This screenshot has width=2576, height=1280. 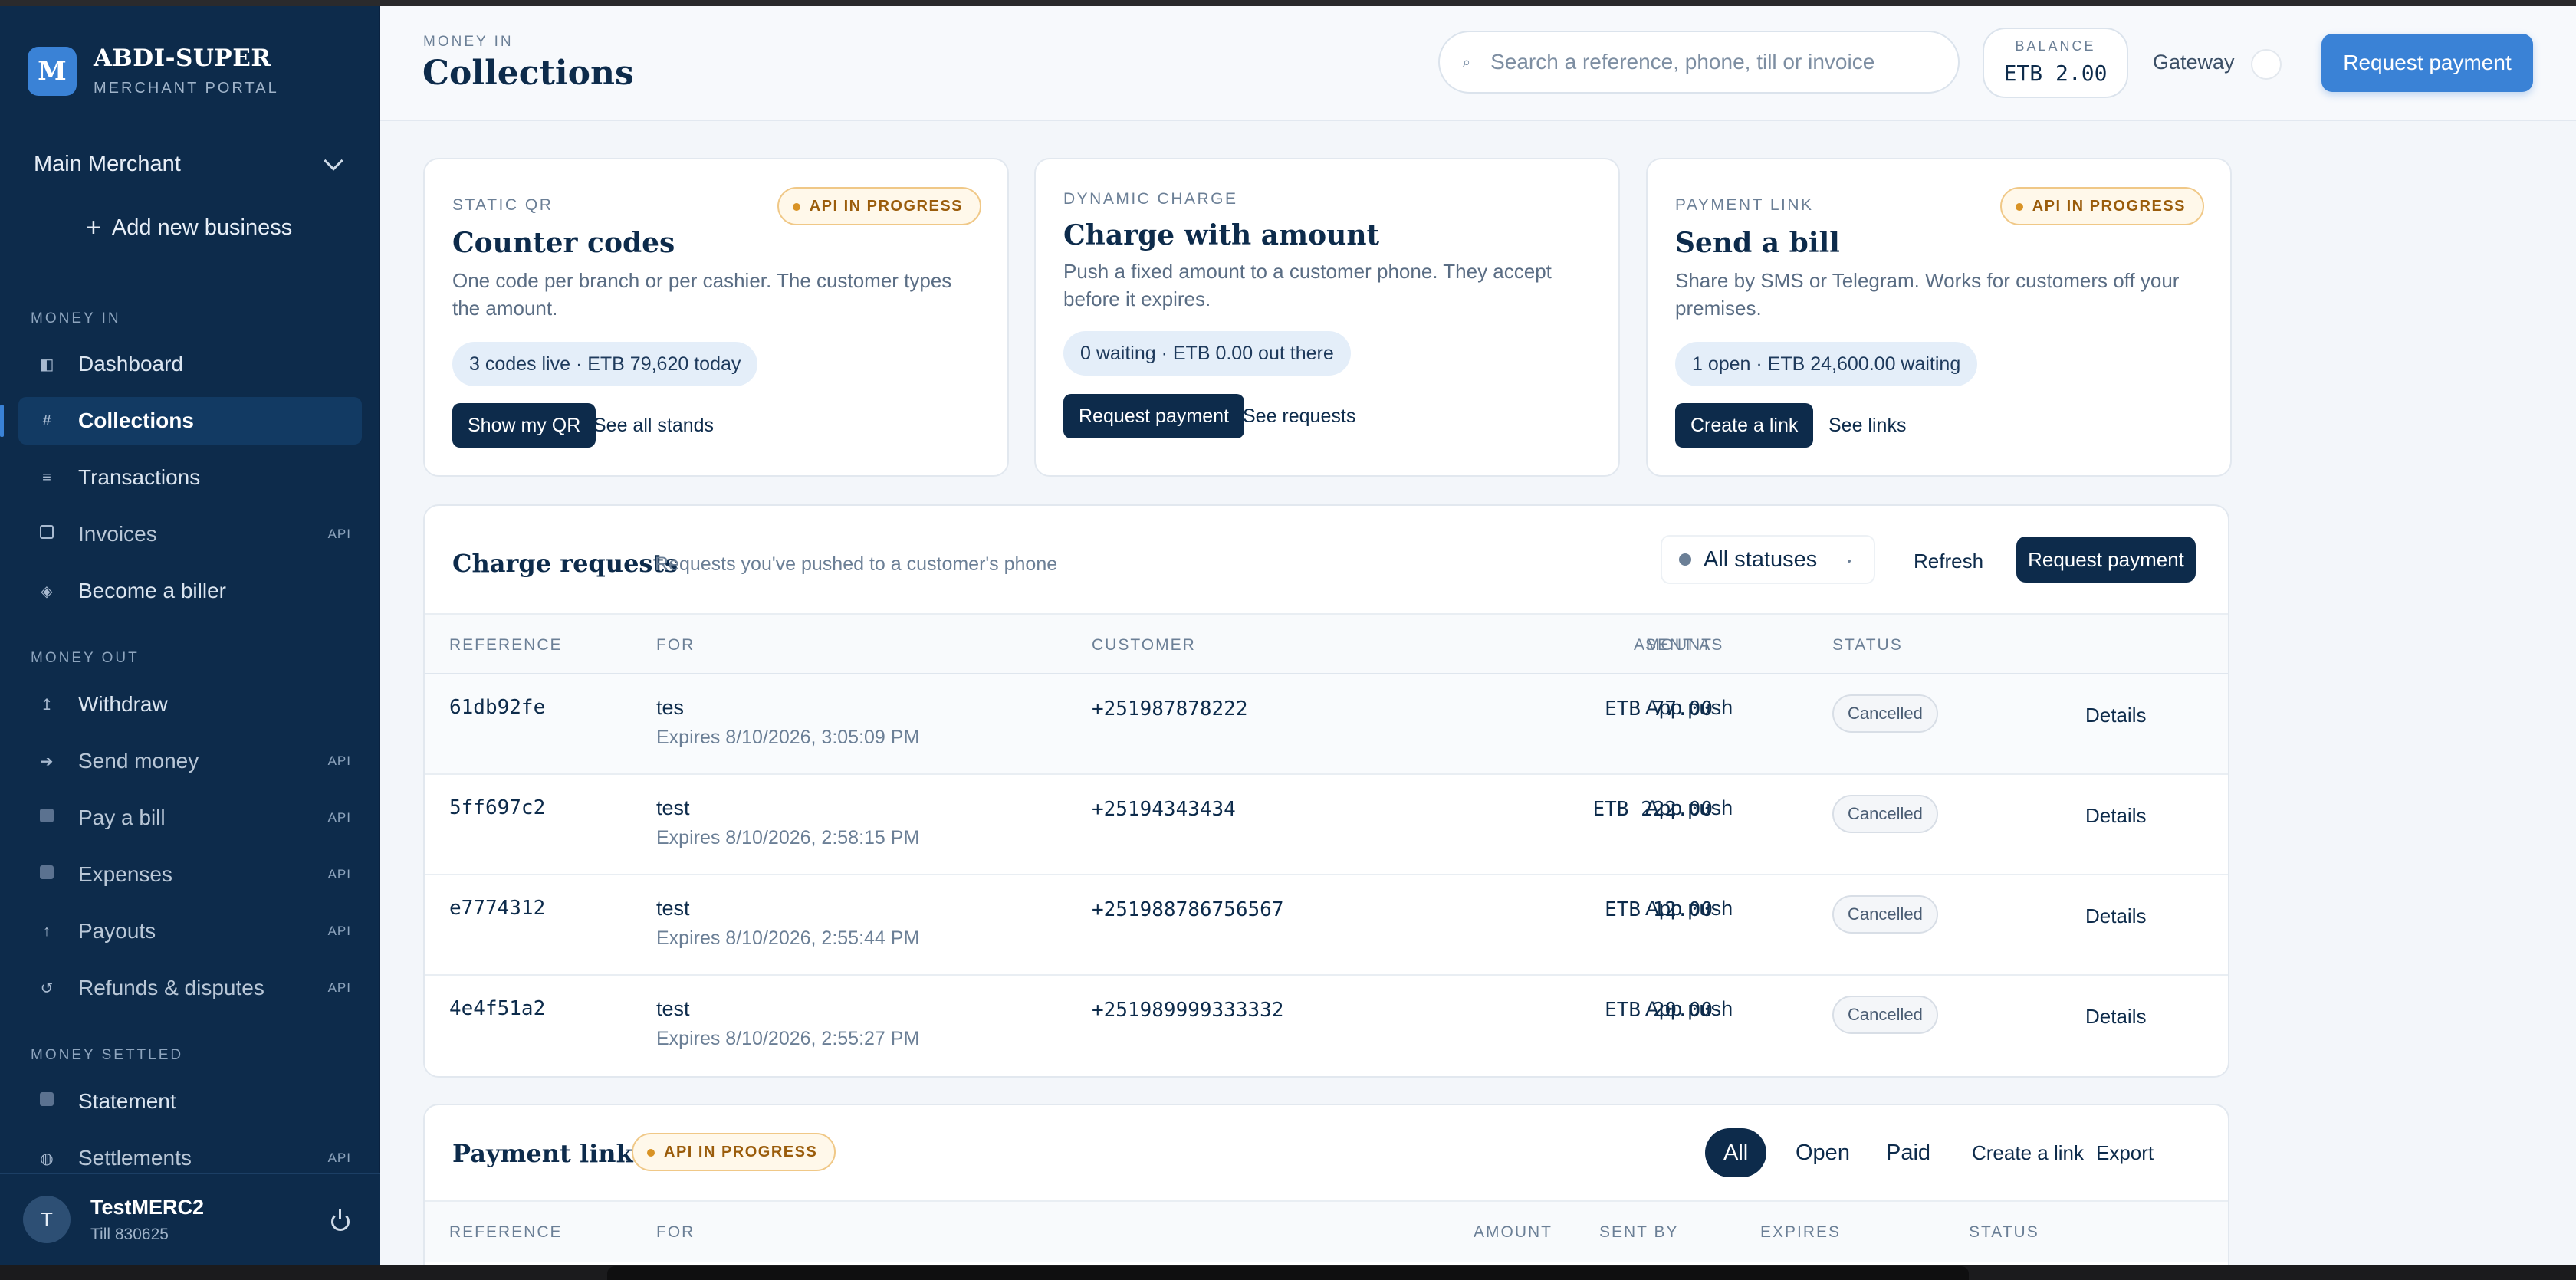 What do you see at coordinates (1144, 645) in the screenshot?
I see `column-header: CUSTOMER` at bounding box center [1144, 645].